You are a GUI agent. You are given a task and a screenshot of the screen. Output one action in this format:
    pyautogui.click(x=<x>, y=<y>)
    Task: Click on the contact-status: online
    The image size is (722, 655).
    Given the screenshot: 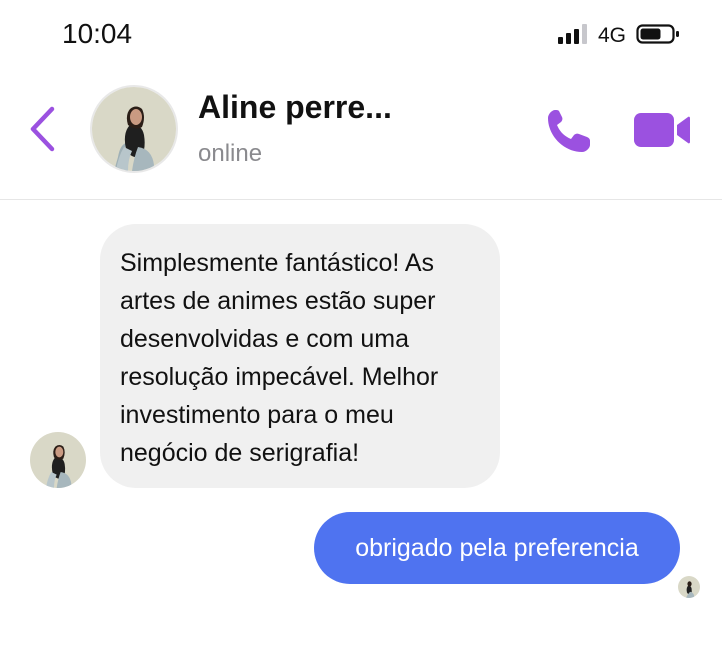 What is the action you would take?
    pyautogui.click(x=230, y=153)
    